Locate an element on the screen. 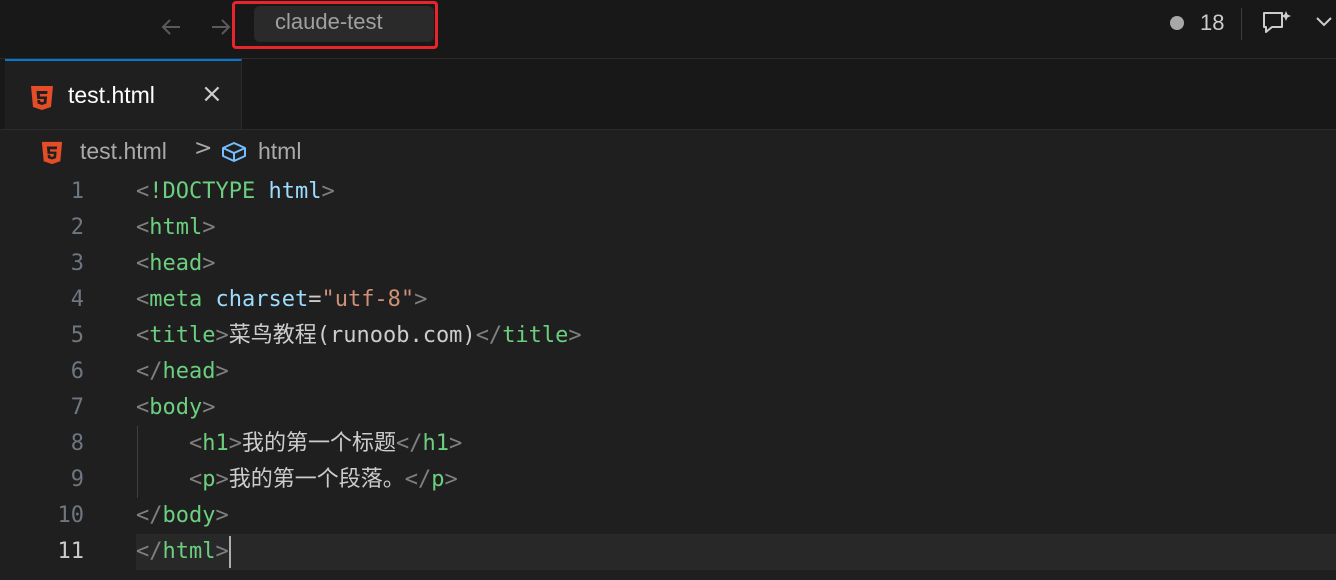 This screenshot has width=1336, height=580. line-number: 7 is located at coordinates (77, 407).